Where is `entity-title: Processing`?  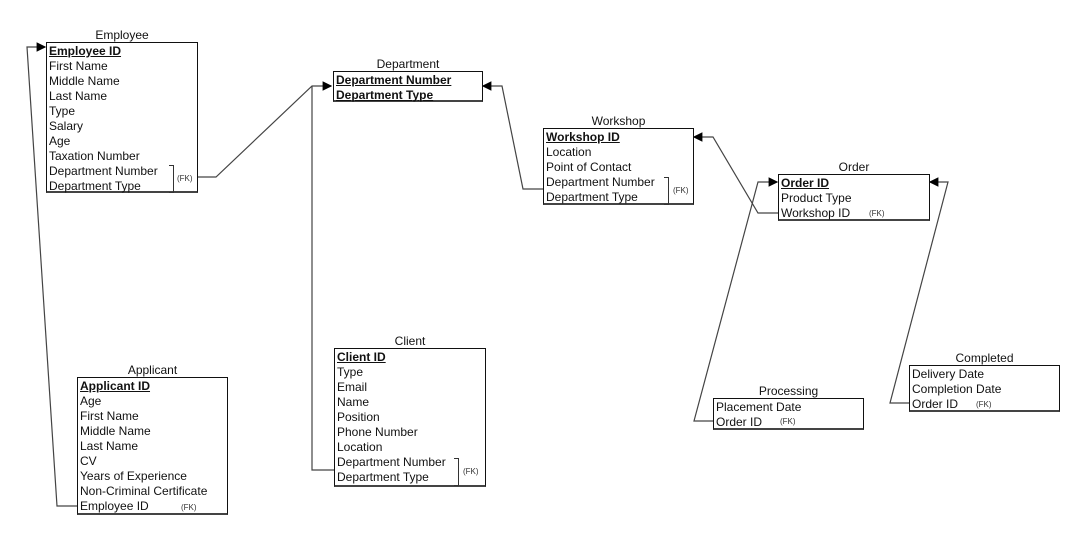 entity-title: Processing is located at coordinates (788, 391).